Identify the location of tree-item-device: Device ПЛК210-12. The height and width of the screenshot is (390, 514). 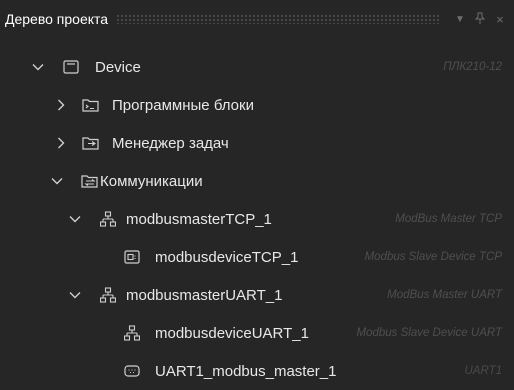
(257, 67).